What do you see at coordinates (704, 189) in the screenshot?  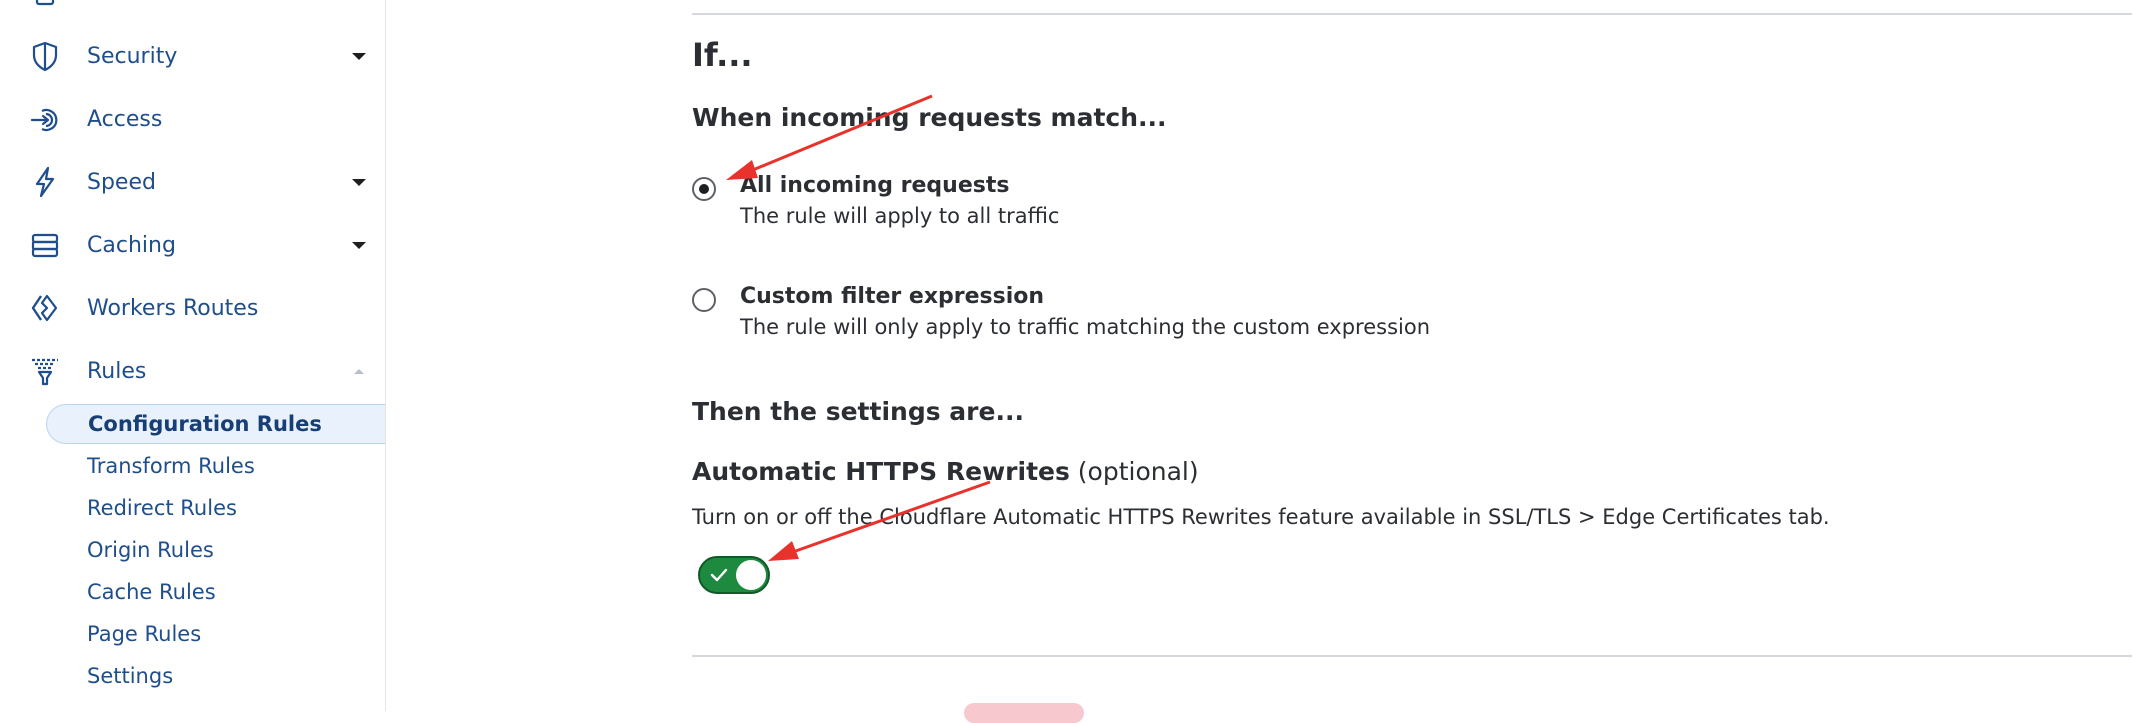 I see `radio-all-incoming-requests` at bounding box center [704, 189].